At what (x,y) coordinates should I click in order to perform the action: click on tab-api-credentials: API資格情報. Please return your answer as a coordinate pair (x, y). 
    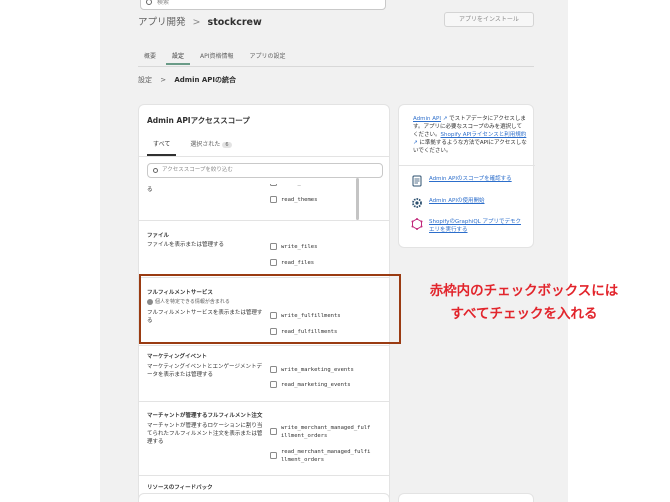
    Looking at the image, I should click on (217, 56).